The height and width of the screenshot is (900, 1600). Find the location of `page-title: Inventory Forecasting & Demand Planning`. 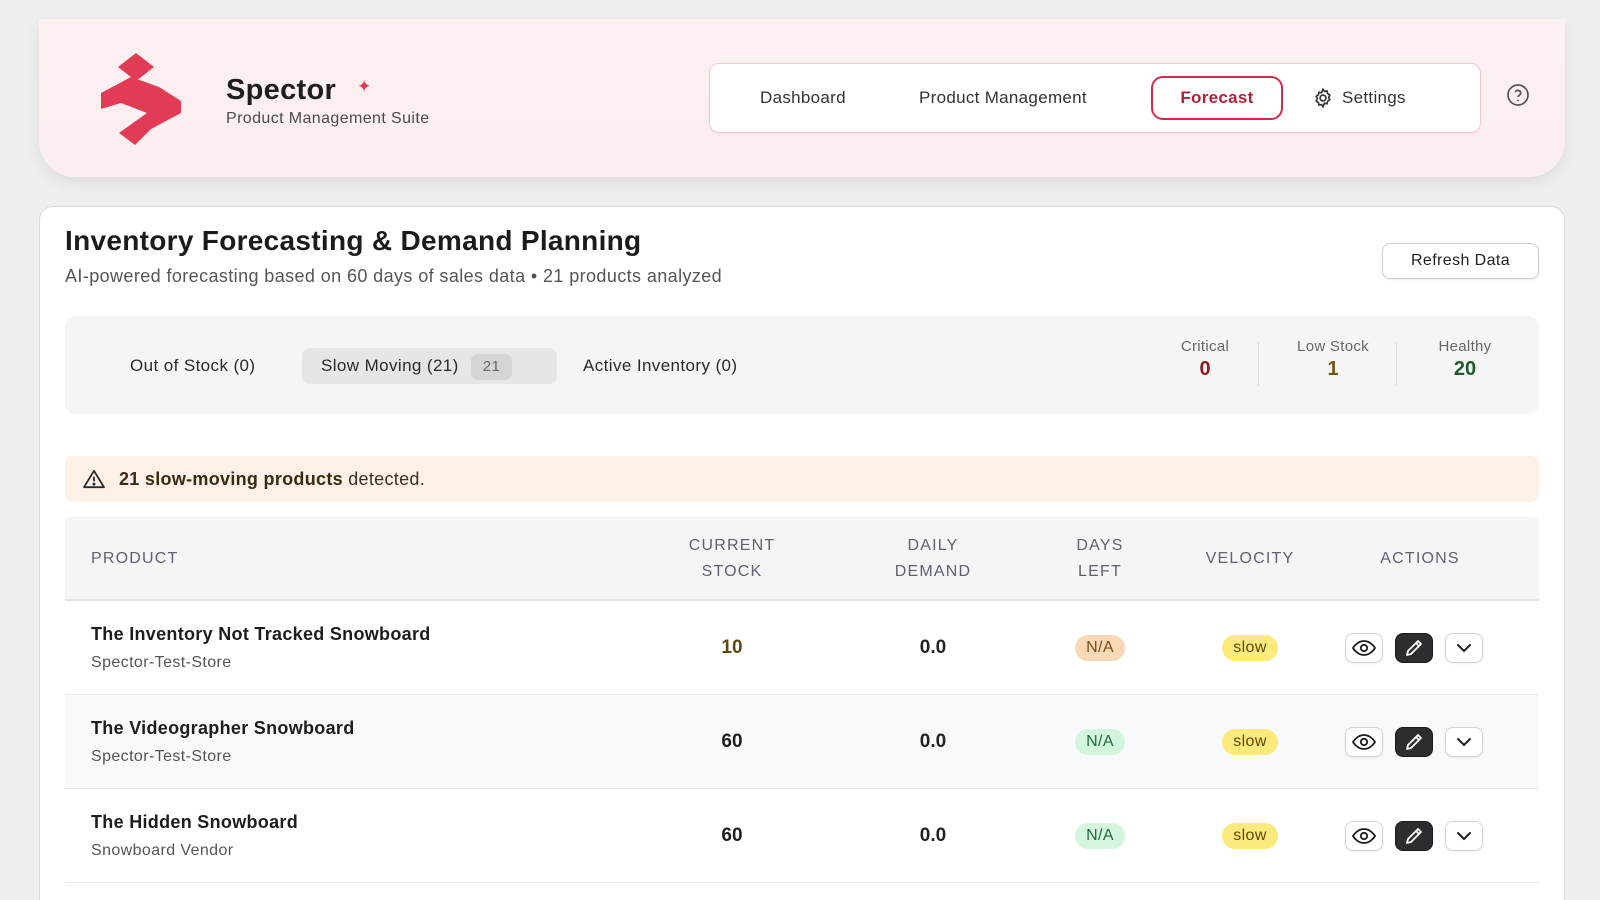

page-title: Inventory Forecasting & Demand Planning is located at coordinates (353, 240).